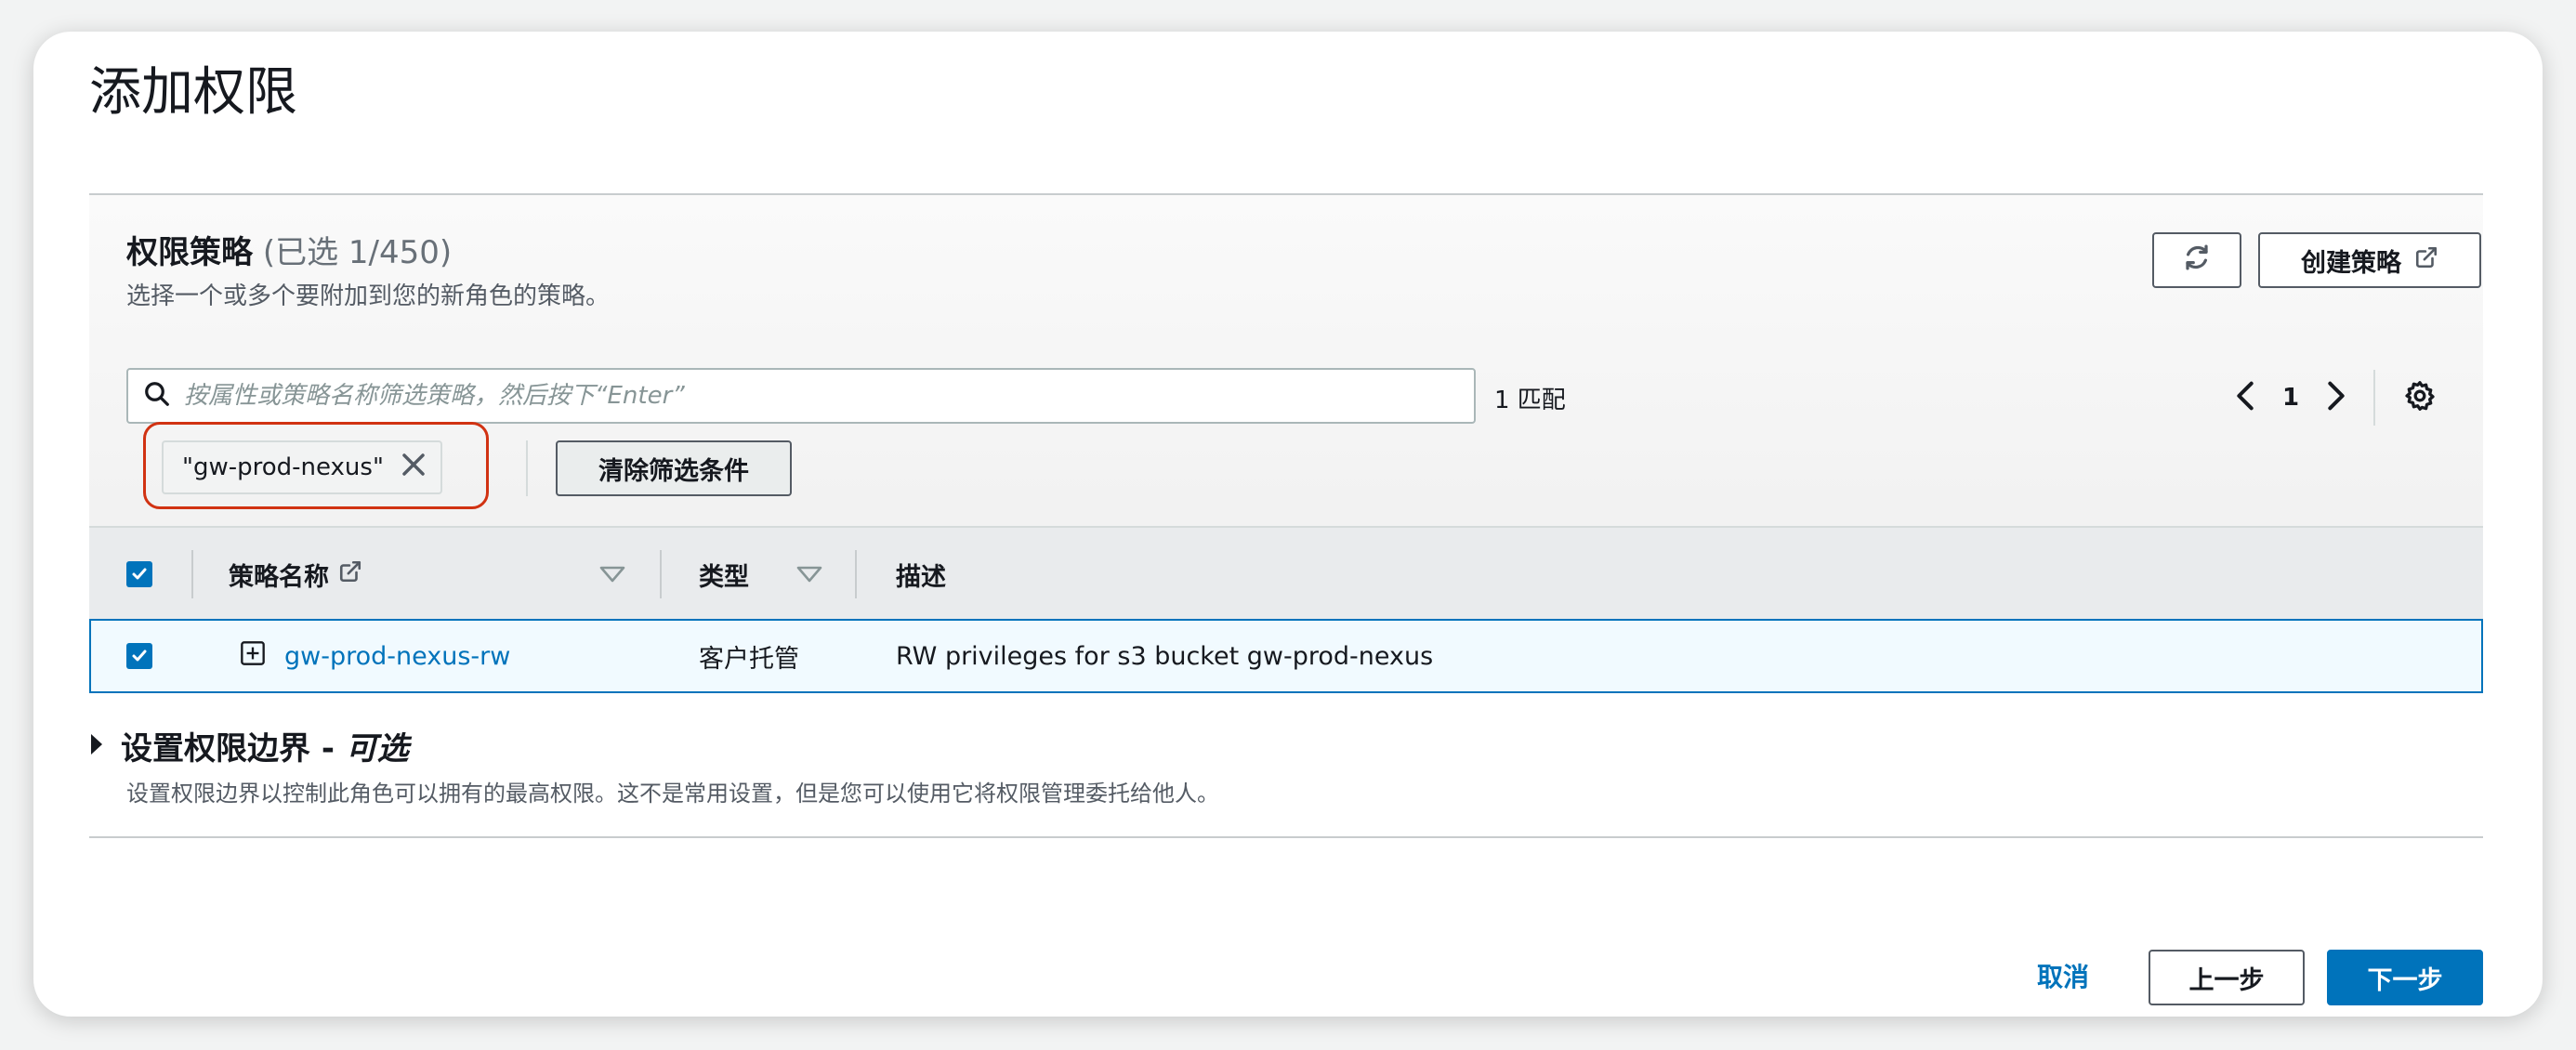 The image size is (2576, 1050). What do you see at coordinates (2245, 397) in the screenshot?
I see `chevron-left-icon` at bounding box center [2245, 397].